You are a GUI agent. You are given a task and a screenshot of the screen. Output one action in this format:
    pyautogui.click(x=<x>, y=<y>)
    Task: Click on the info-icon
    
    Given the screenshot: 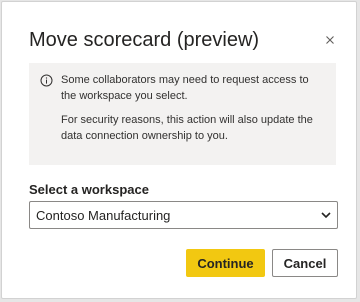 What is the action you would take?
    pyautogui.click(x=46, y=80)
    